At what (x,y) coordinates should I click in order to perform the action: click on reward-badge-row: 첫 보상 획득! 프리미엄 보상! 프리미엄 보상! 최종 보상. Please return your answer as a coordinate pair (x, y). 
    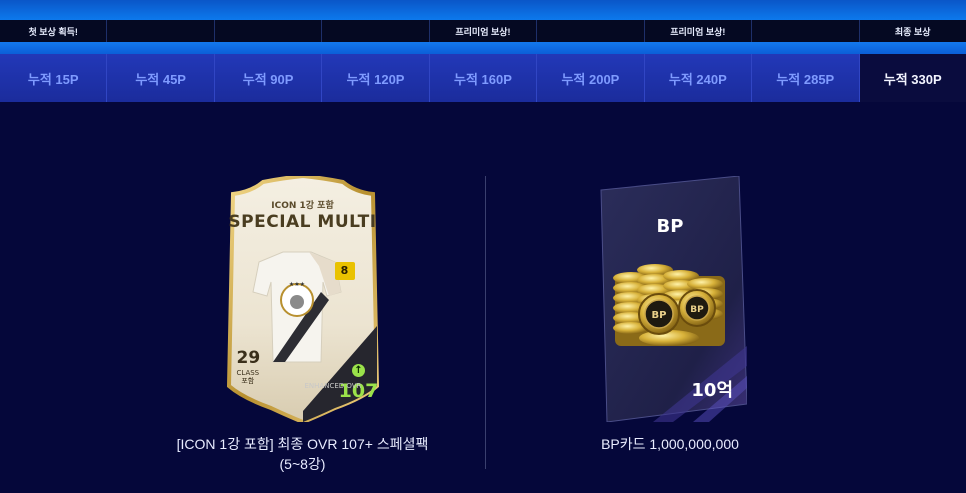
    Looking at the image, I should click on (483, 31).